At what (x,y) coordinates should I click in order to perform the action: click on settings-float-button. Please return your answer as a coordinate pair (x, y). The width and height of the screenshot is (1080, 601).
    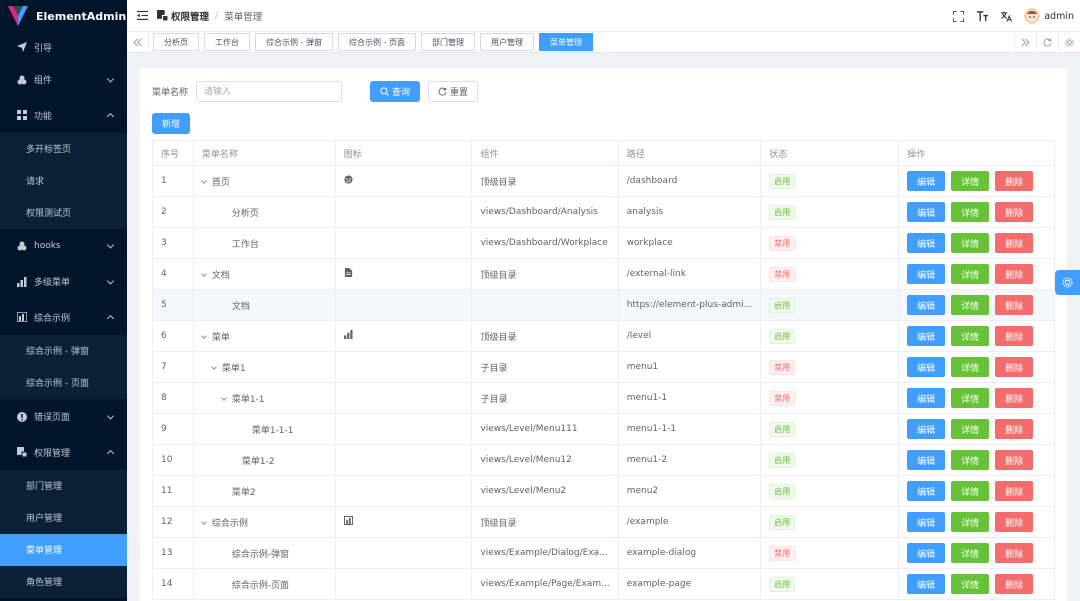
    Looking at the image, I should click on (1067, 282).